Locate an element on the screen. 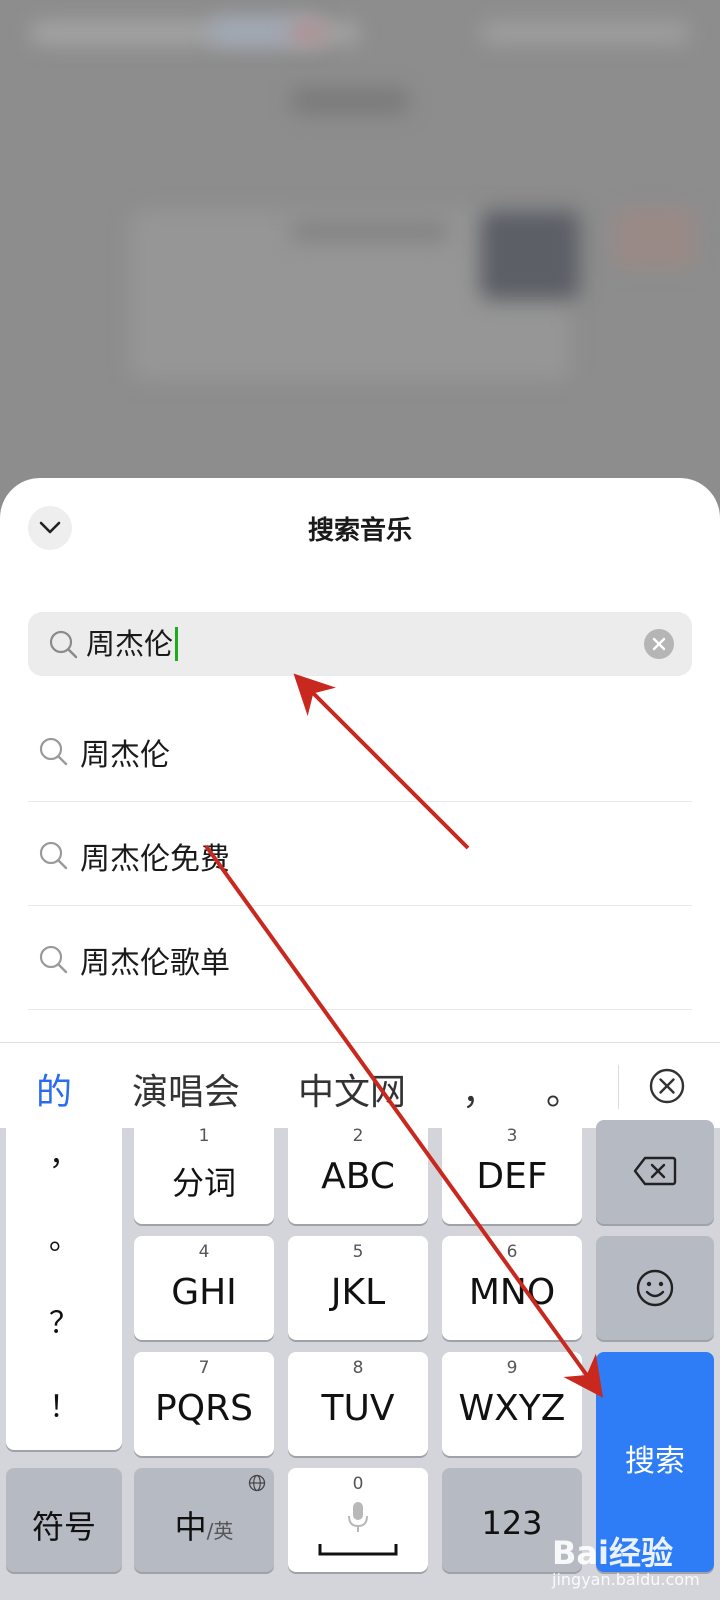 This screenshot has height=1600, width=720. language-switch-button: 中/英 is located at coordinates (204, 1520).